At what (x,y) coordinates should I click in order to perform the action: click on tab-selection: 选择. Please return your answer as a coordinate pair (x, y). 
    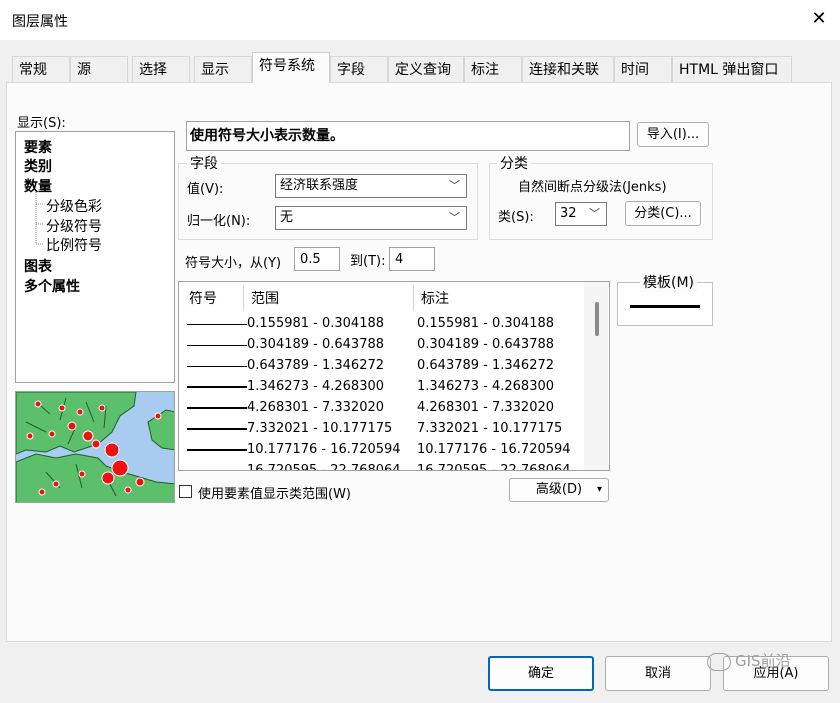
    Looking at the image, I should click on (161, 69).